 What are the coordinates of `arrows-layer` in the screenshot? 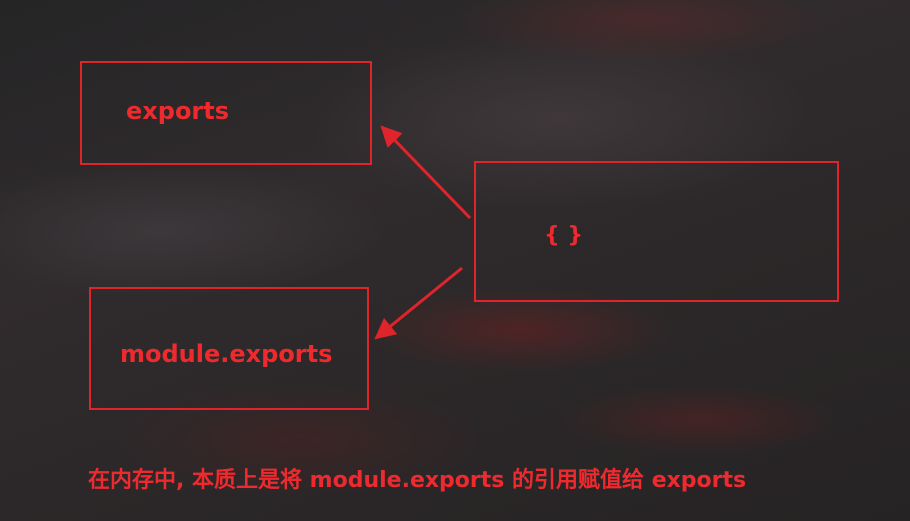 It's located at (423, 232).